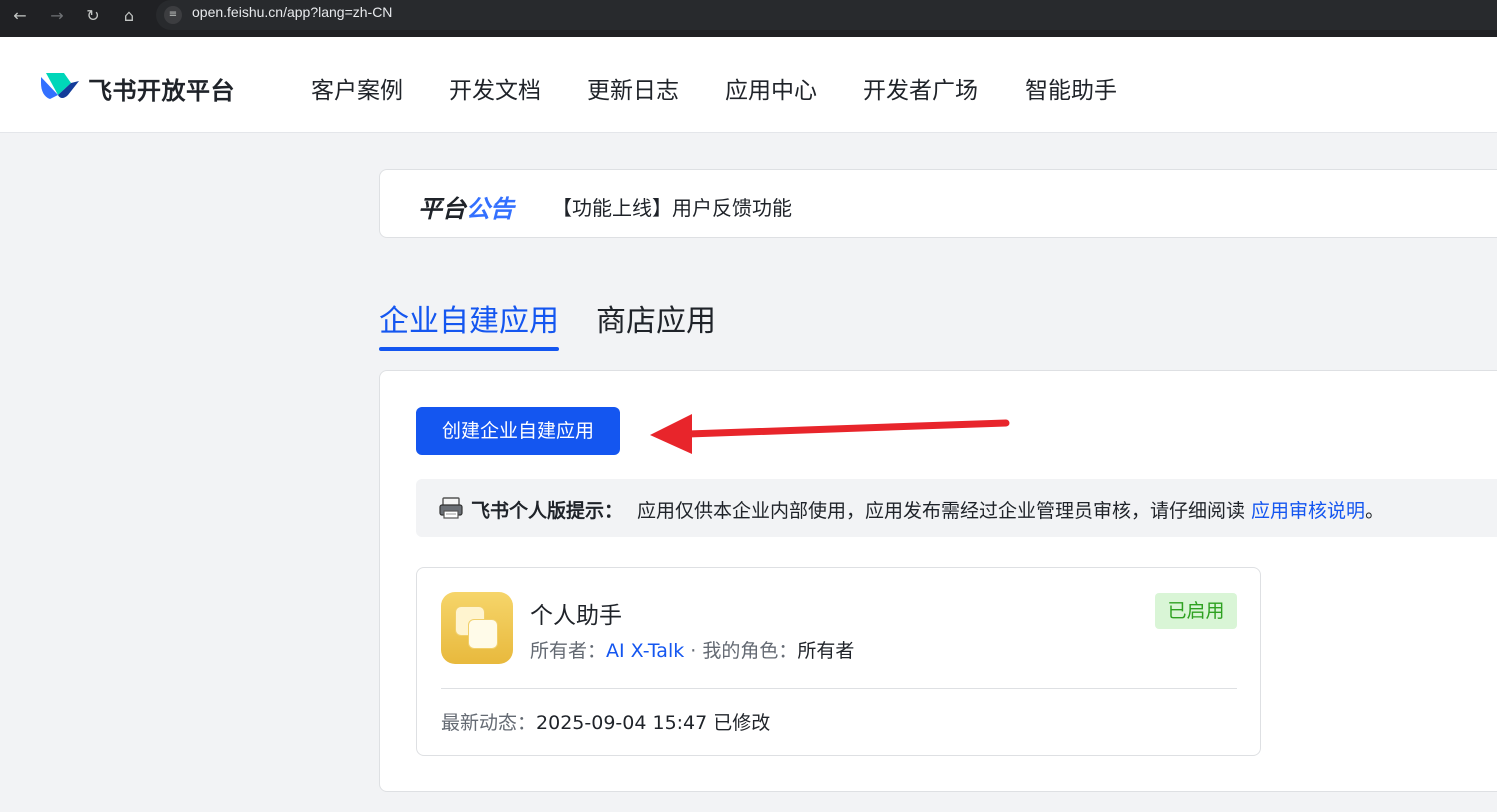 The image size is (1497, 812). I want to click on app-avatar-icon, so click(477, 628).